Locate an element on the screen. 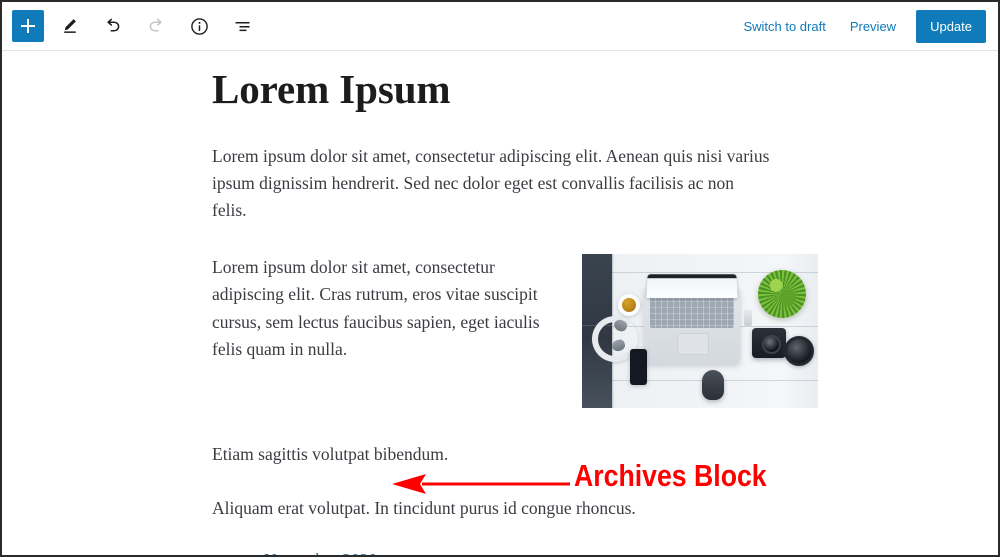 The height and width of the screenshot is (557, 1000). headphones is located at coordinates (614, 339).